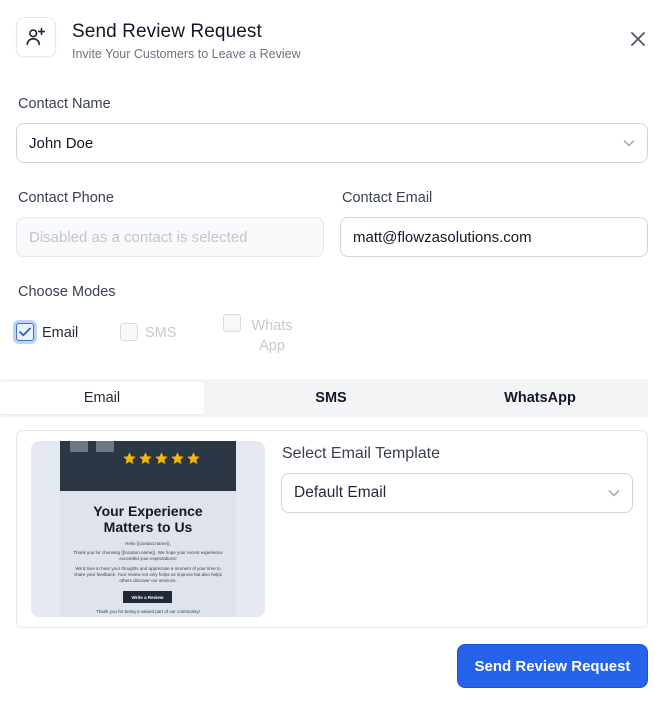  I want to click on select-template-label: Select Email Template, so click(361, 453).